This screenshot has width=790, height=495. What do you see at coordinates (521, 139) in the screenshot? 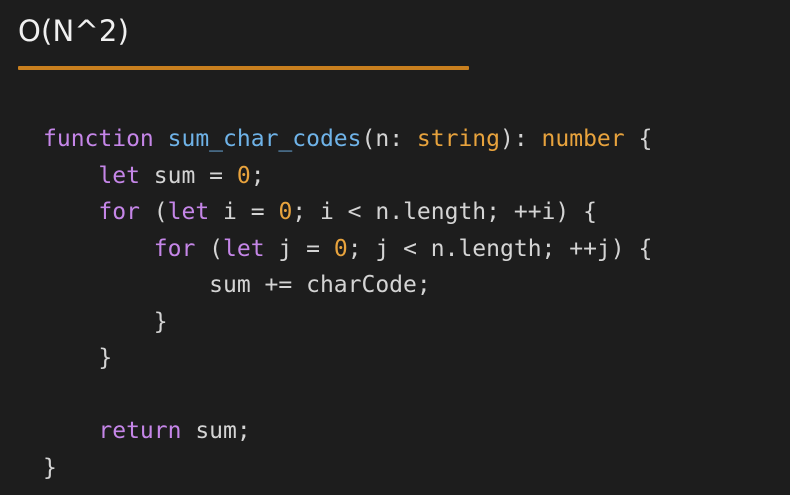
I see `code-token-plain: ):` at bounding box center [521, 139].